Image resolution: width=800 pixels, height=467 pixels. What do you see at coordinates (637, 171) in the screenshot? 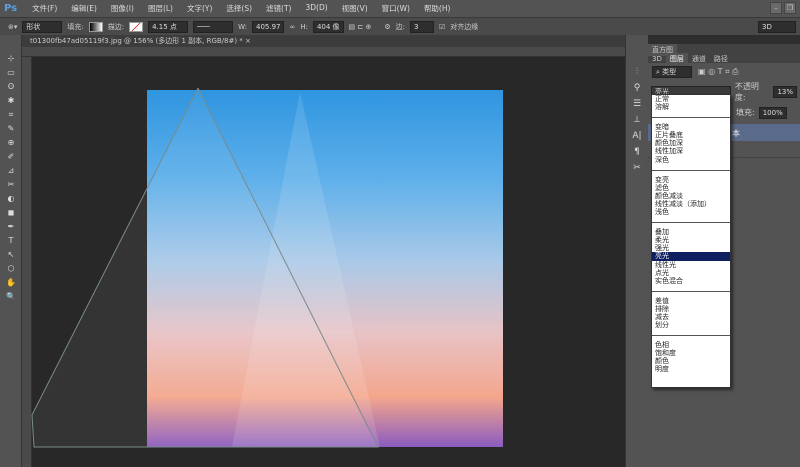
I see `tools-icon: ✂` at bounding box center [637, 171].